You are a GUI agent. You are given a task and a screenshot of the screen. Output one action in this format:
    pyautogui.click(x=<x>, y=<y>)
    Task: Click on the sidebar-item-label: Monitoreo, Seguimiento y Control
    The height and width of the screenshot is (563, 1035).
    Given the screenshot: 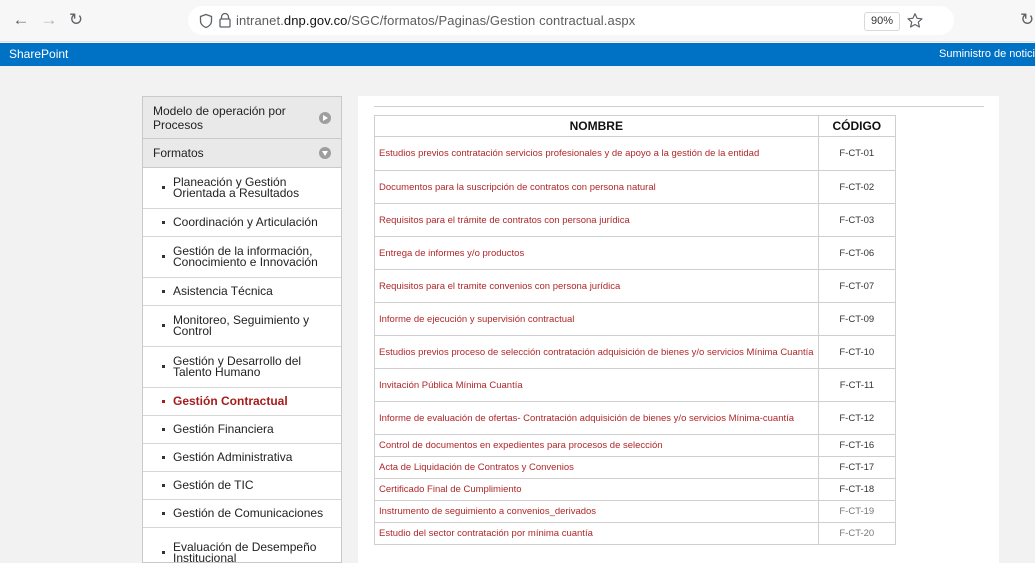 What is the action you would take?
    pyautogui.click(x=241, y=325)
    